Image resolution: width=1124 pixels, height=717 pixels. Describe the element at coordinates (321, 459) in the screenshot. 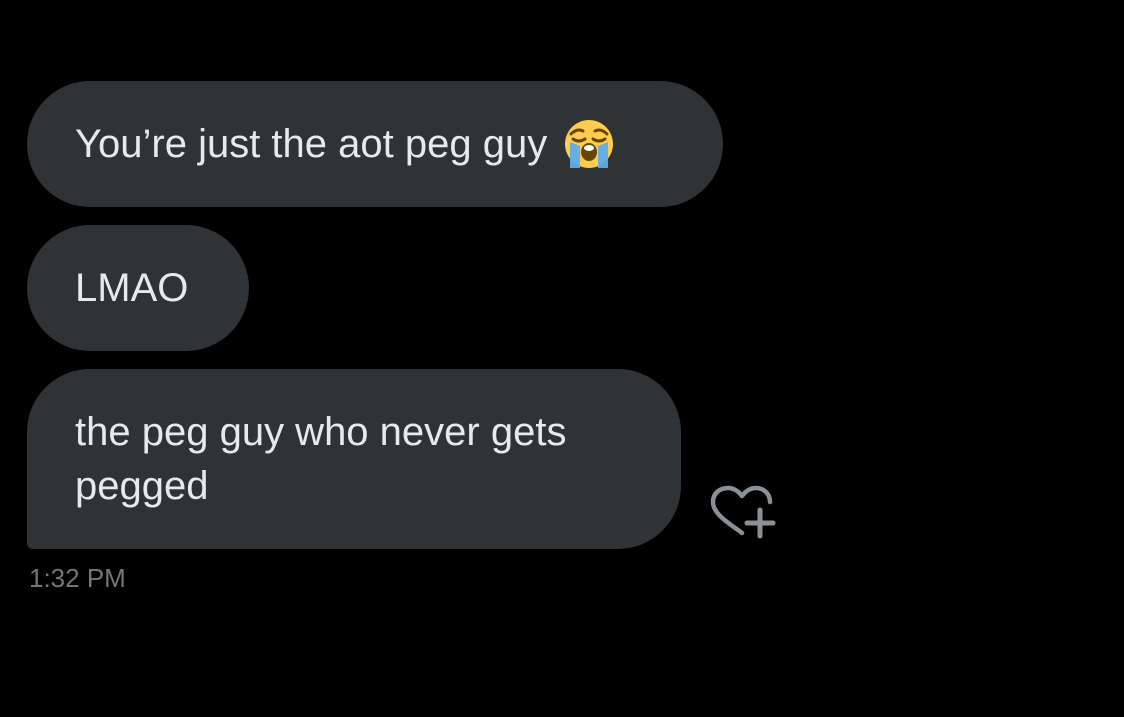

I see `message-text: the peg guy who never gets pegged` at that location.